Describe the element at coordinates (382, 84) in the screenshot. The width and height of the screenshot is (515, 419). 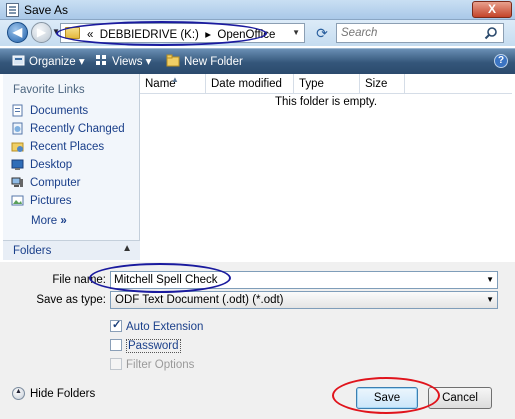
I see `column-header-size: Size` at that location.